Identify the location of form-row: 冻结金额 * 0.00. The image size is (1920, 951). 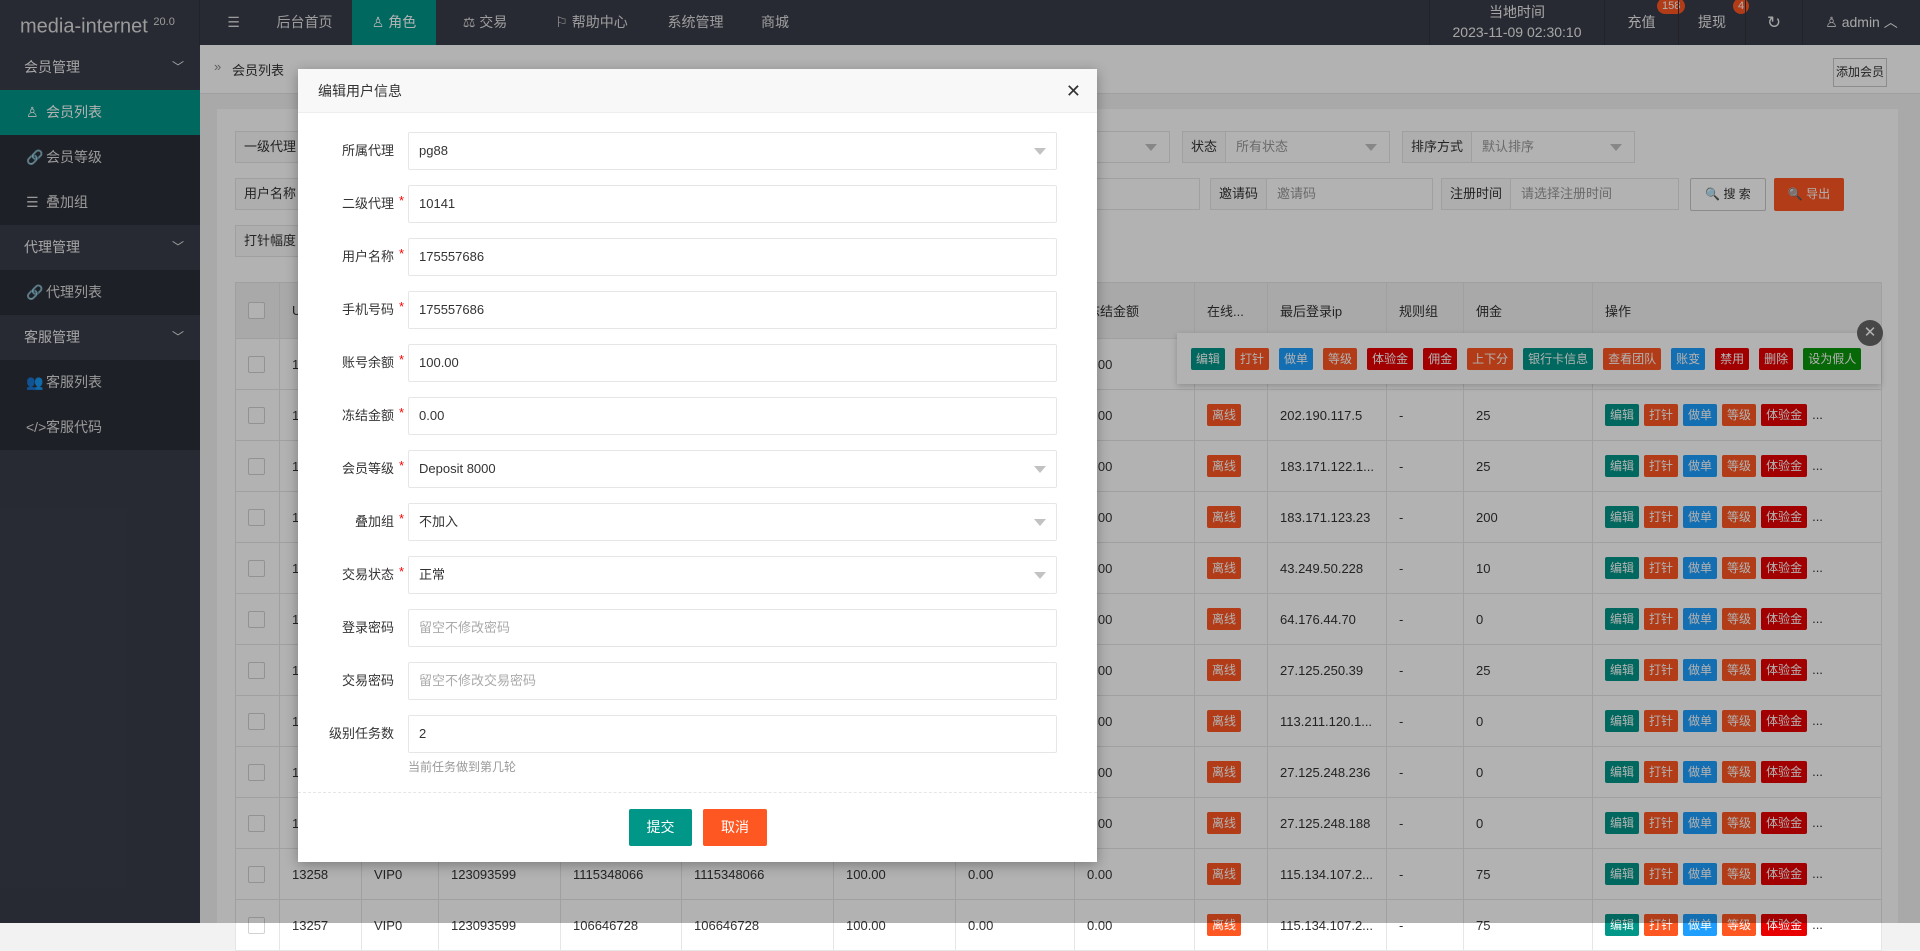
(697, 416).